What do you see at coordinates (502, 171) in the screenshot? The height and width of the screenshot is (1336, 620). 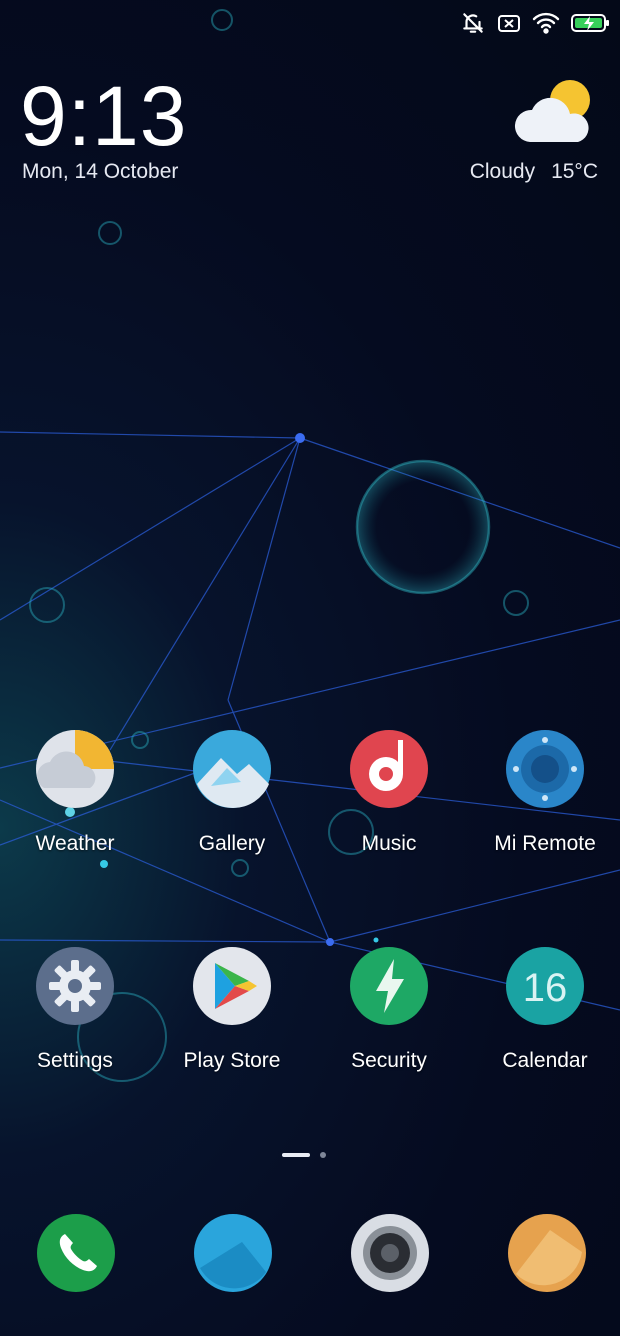 I see `weather-condition: Cloudy` at bounding box center [502, 171].